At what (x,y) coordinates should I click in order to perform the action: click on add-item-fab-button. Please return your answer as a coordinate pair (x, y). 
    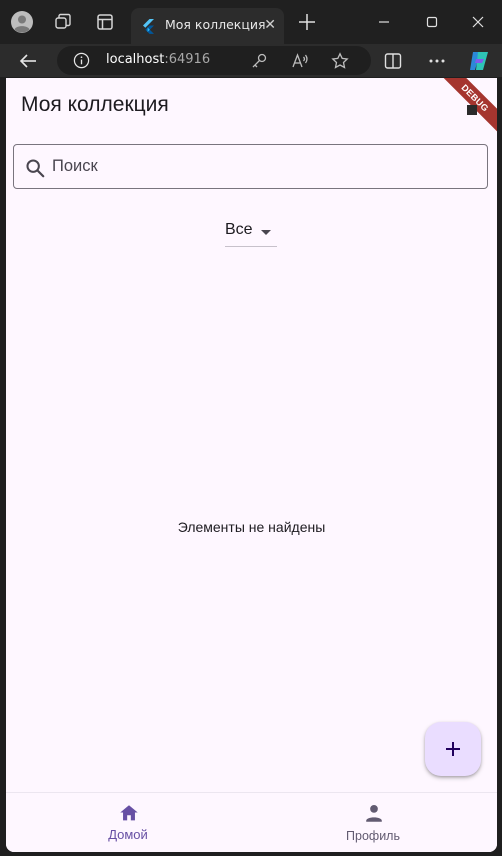
    Looking at the image, I should click on (453, 749).